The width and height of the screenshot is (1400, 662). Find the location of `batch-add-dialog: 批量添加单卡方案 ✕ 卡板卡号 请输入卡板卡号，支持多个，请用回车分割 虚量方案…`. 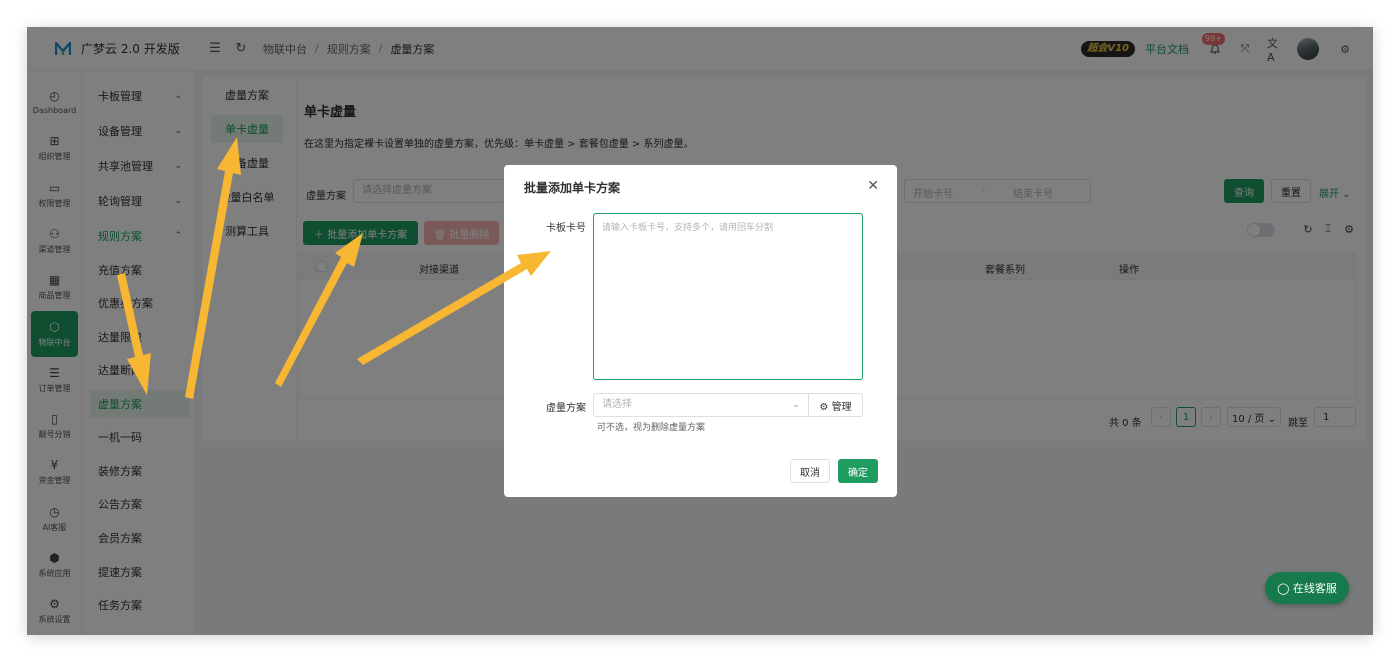

batch-add-dialog: 批量添加单卡方案 ✕ 卡板卡号 请输入卡板卡号，支持多个，请用回车分割 虚量方案… is located at coordinates (700, 331).